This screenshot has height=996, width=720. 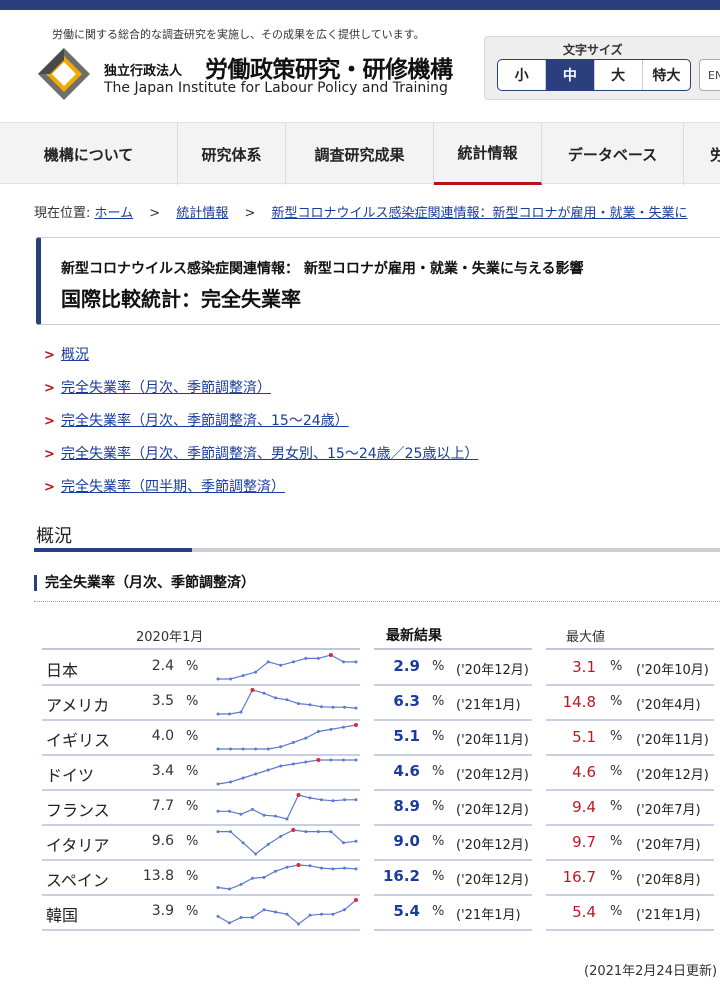 What do you see at coordinates (78, 845) in the screenshot?
I see `country-name: イタリア` at bounding box center [78, 845].